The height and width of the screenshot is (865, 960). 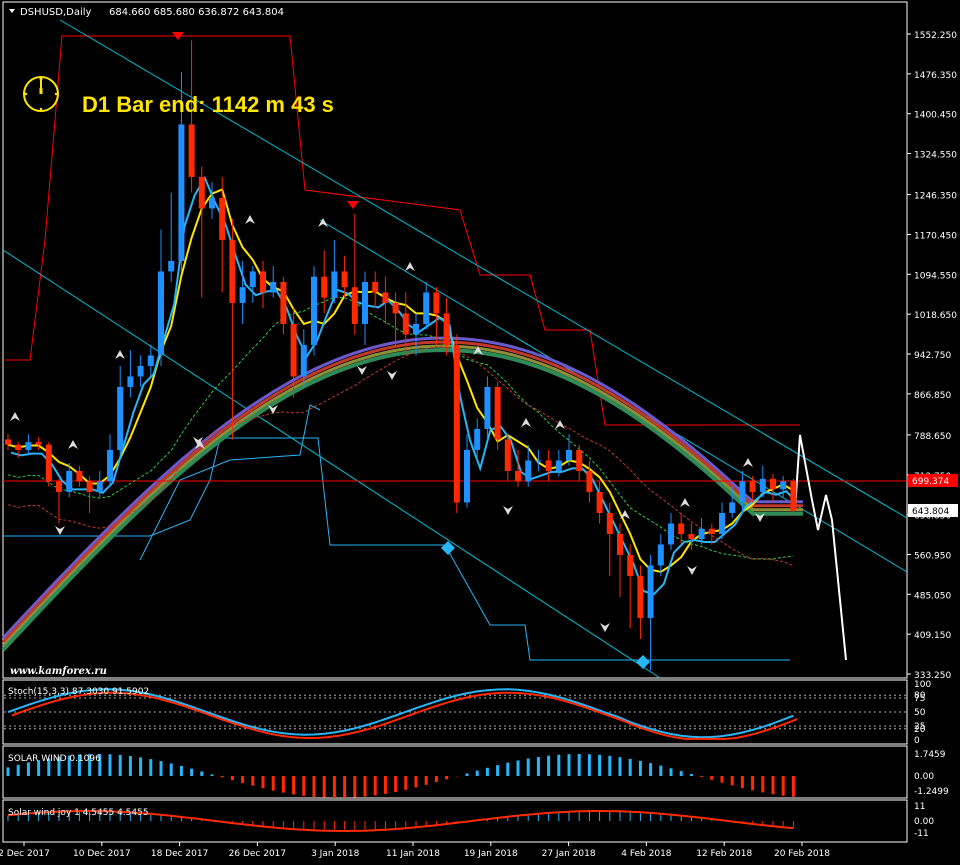 What do you see at coordinates (404, 715) in the screenshot?
I see `stoch-signal-line` at bounding box center [404, 715].